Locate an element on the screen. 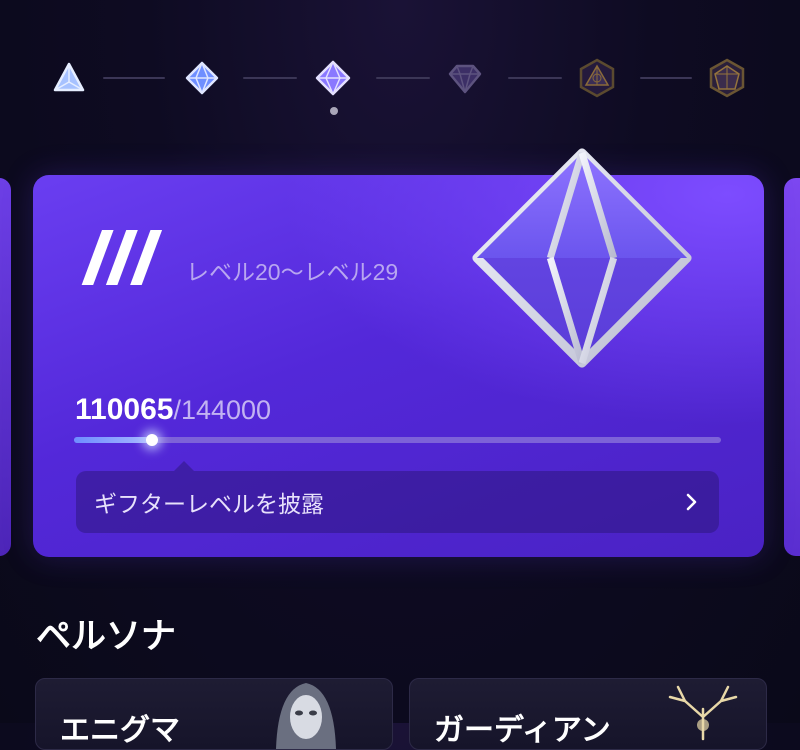 This screenshot has height=750, width=800. persona-card-guardian: ガーディアン is located at coordinates (588, 714).